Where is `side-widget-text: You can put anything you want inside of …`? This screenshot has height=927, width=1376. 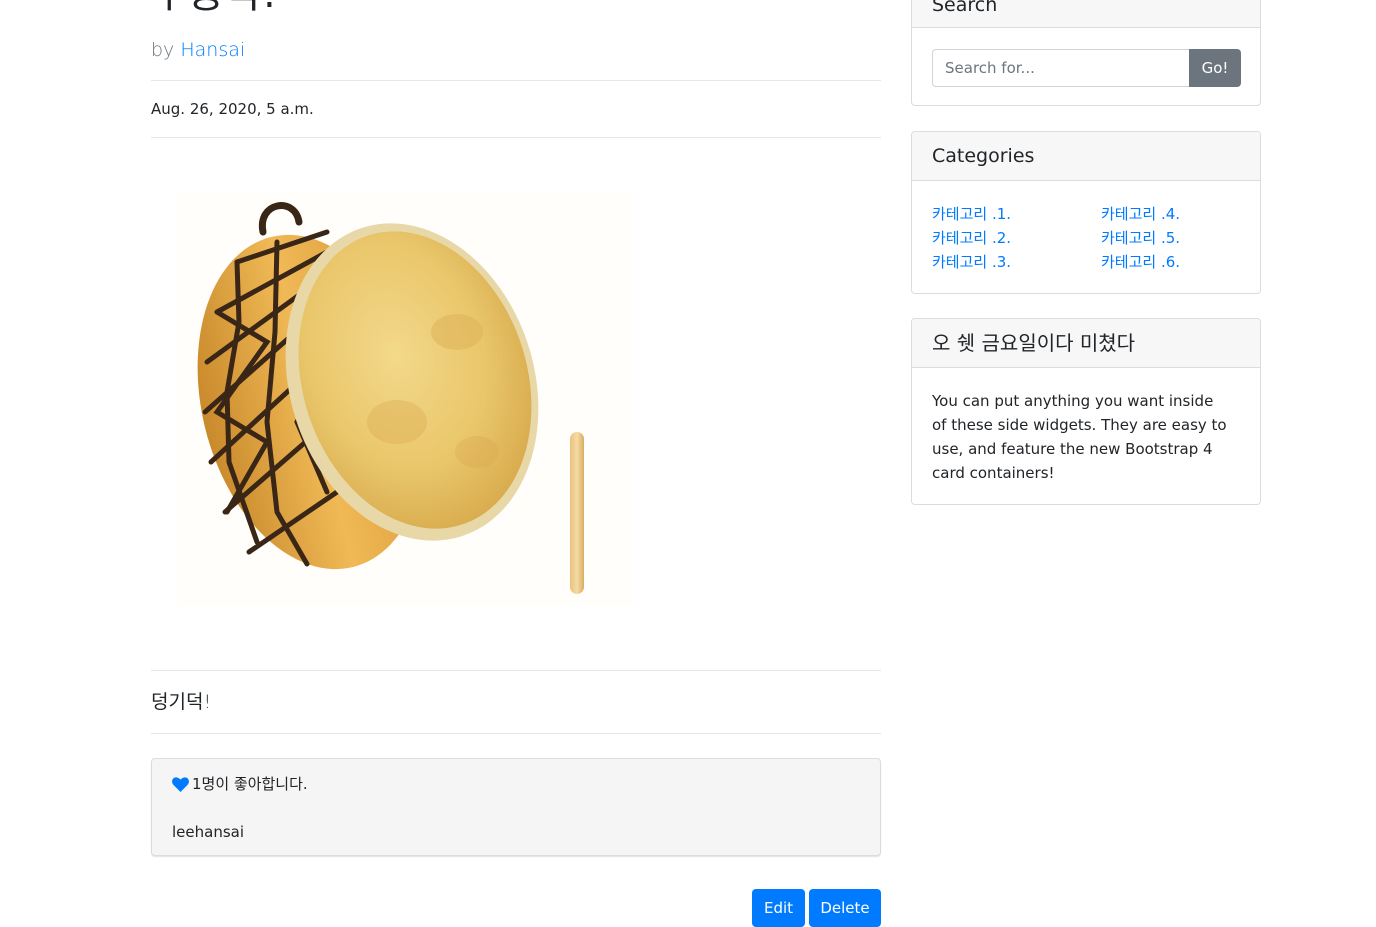
side-widget-text: You can put anything you want inside of … is located at coordinates (1079, 437).